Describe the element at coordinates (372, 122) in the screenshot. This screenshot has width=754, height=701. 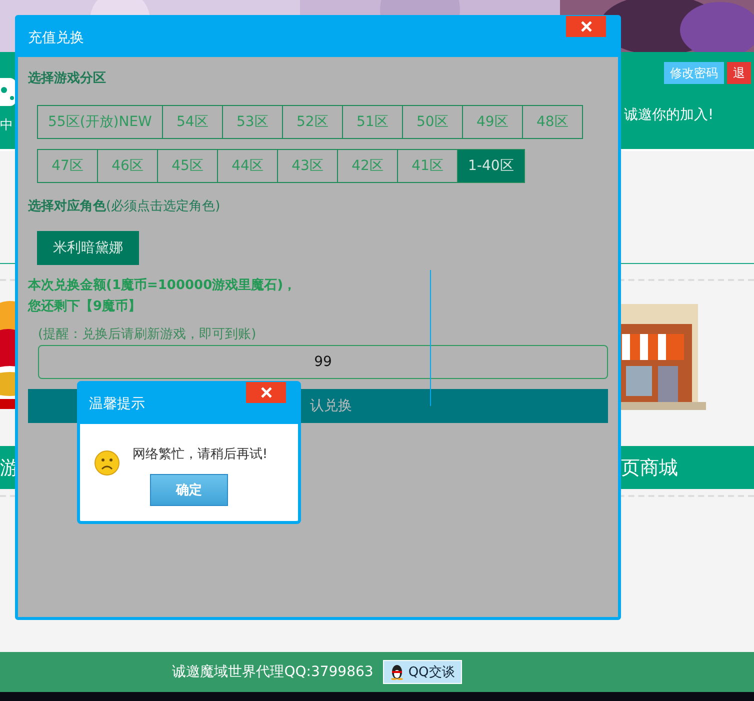
I see `zone-option: 51区` at that location.